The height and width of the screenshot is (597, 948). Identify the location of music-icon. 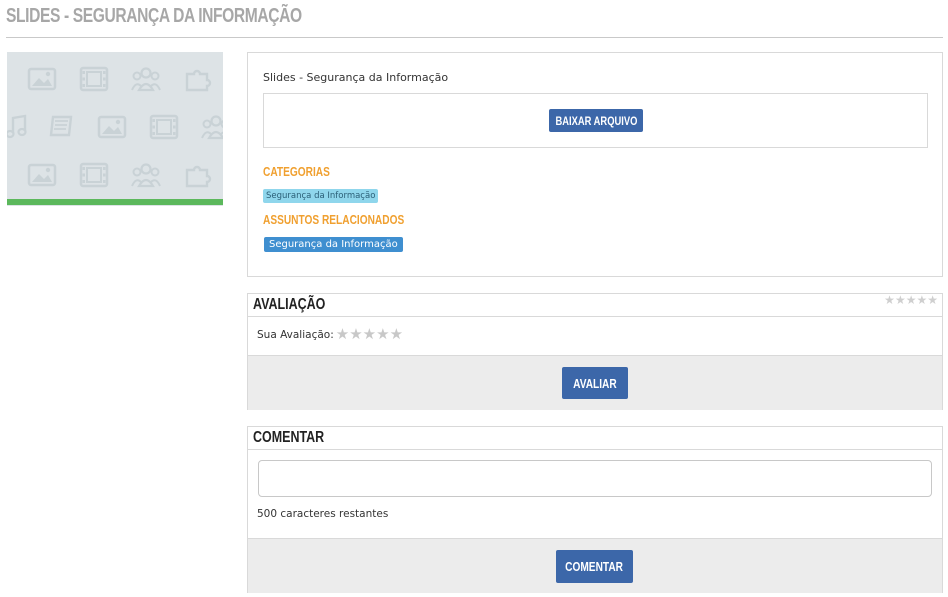
(19, 127).